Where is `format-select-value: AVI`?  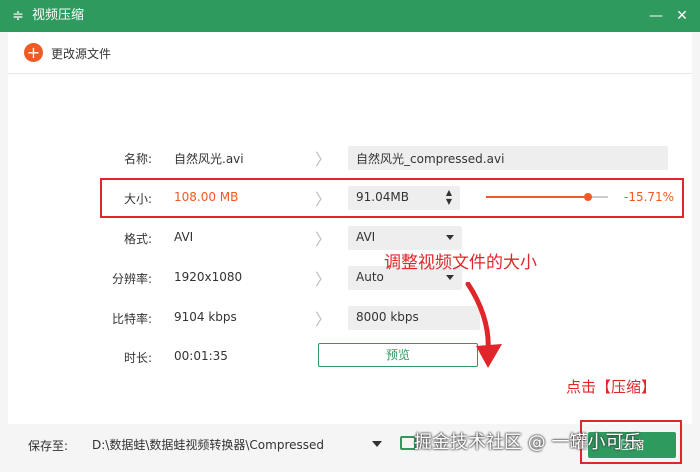 format-select-value: AVI is located at coordinates (366, 237).